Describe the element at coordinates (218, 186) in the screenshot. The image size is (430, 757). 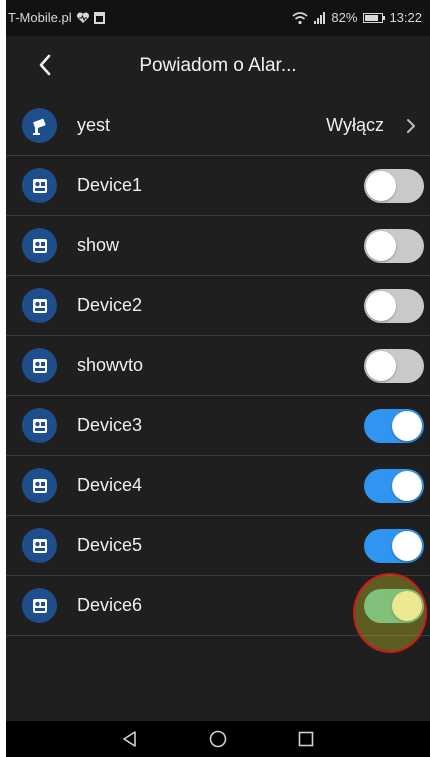
I see `device-row: Device1` at that location.